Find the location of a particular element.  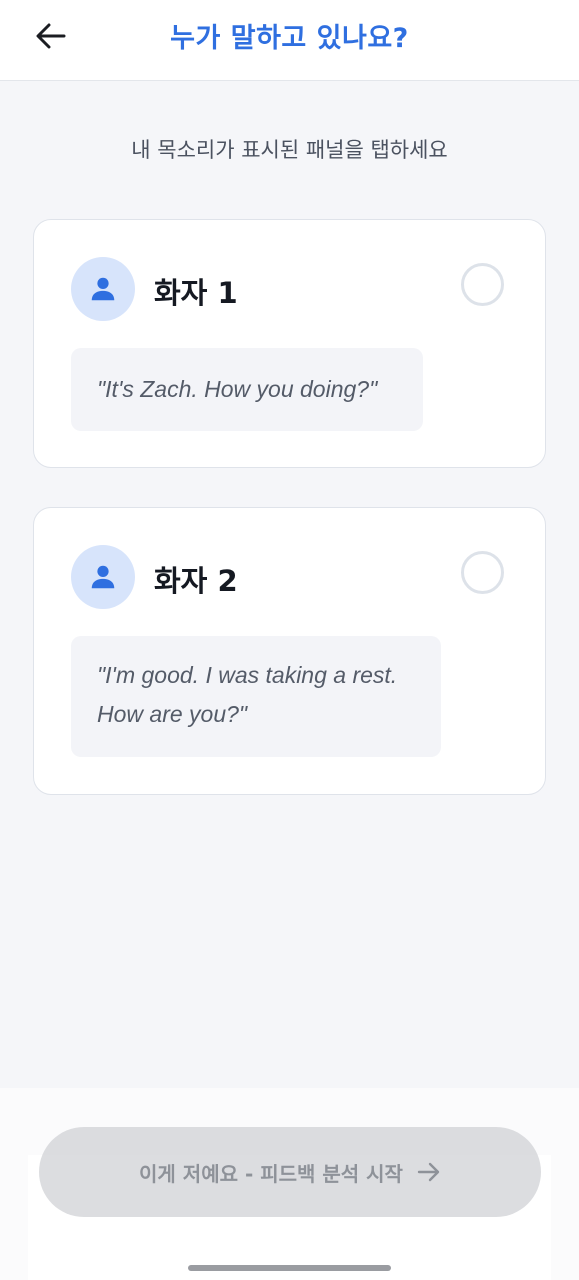

instruction-text: 내 목소리가 표시된 패널을 탭하세요 is located at coordinates (289, 150).